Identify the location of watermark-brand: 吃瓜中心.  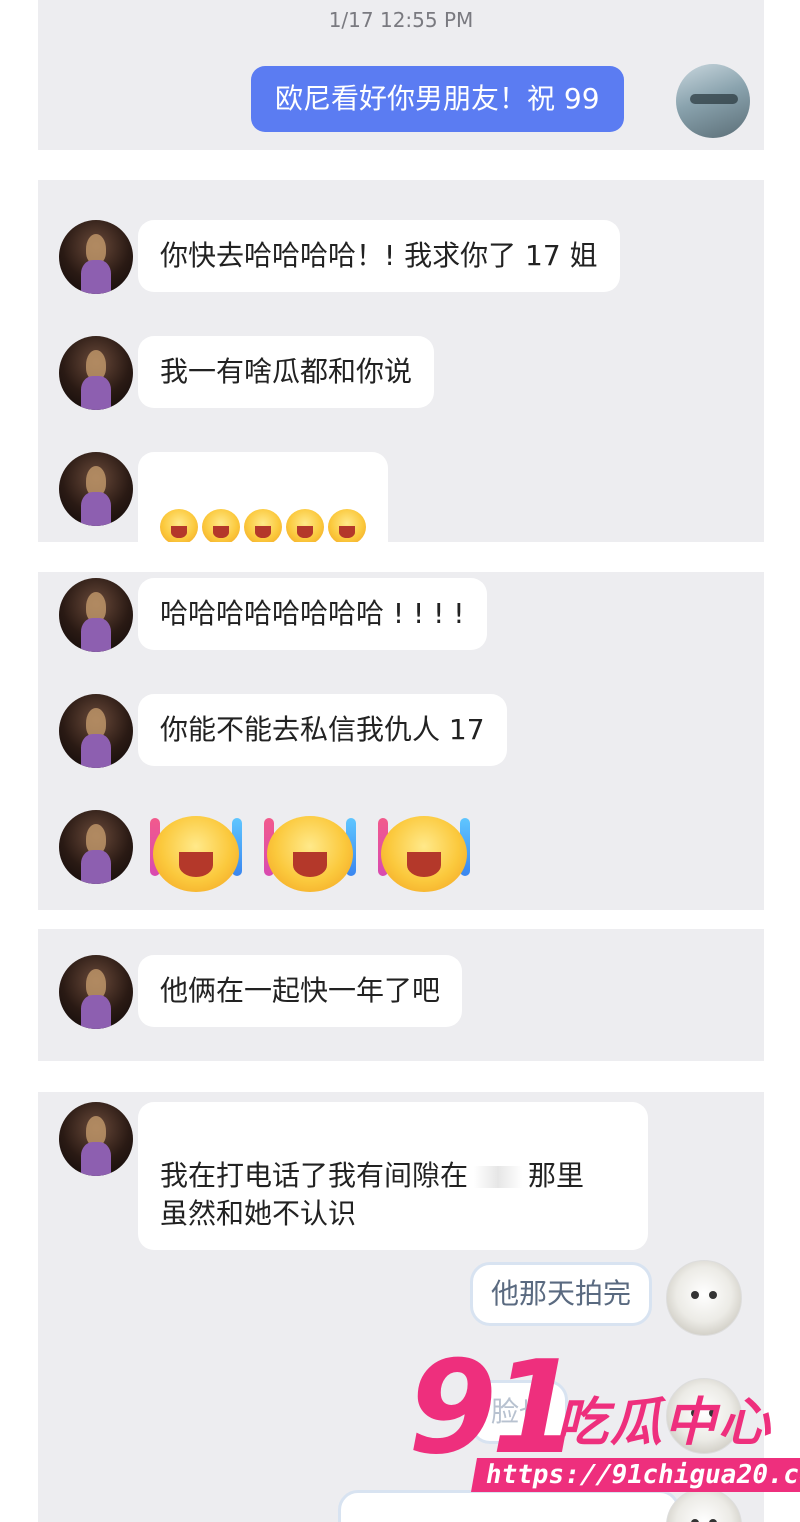
(664, 1423).